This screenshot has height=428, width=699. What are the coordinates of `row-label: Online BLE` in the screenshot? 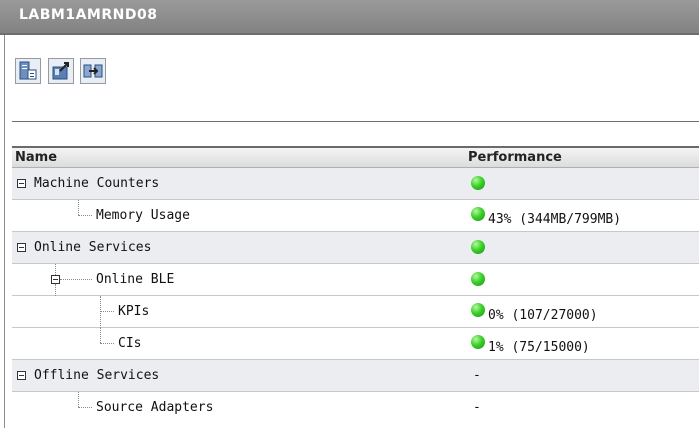 It's located at (135, 279).